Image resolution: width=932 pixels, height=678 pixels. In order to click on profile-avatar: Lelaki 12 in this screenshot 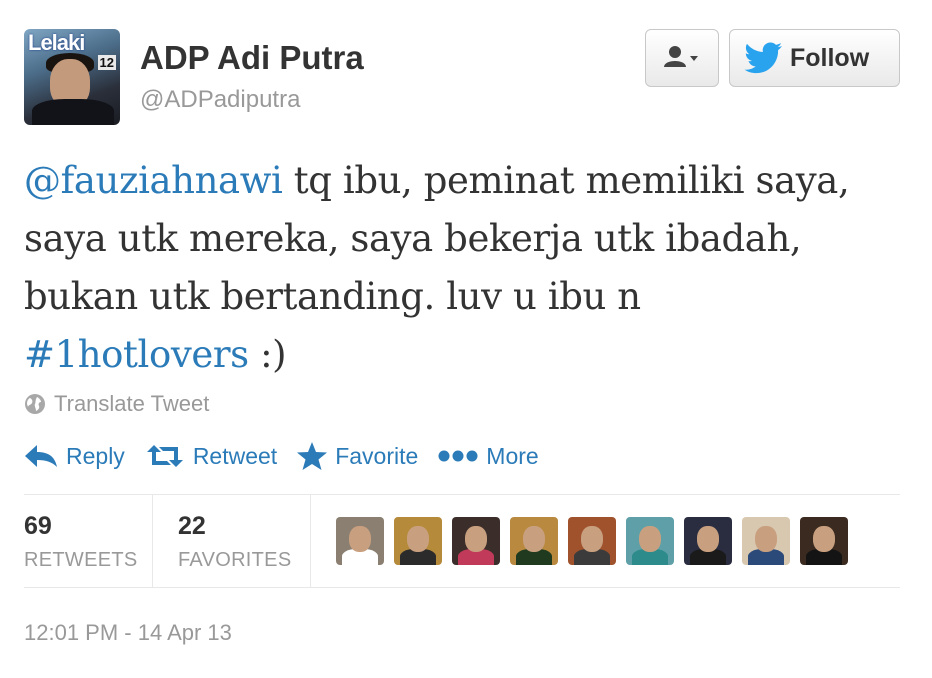, I will do `click(72, 77)`.